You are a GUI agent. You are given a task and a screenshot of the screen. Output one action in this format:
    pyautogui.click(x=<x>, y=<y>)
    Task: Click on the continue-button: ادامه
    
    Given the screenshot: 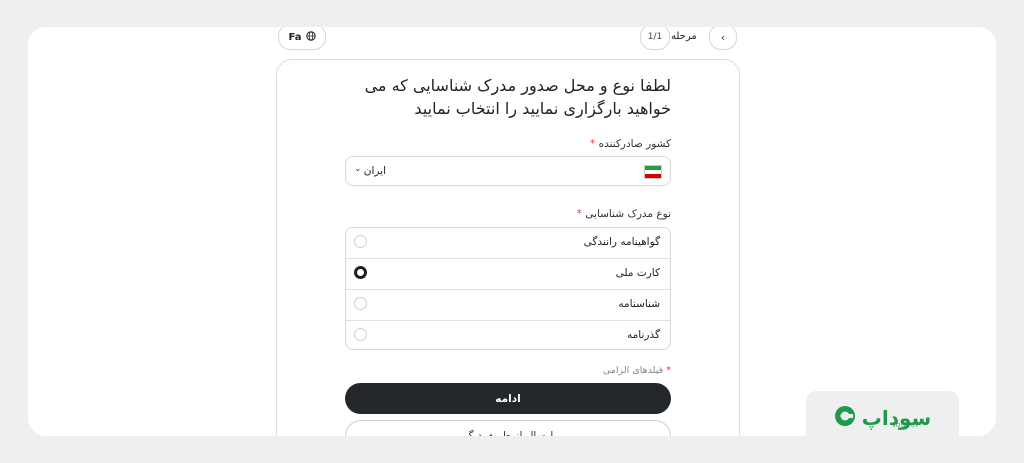 What is the action you would take?
    pyautogui.click(x=508, y=398)
    